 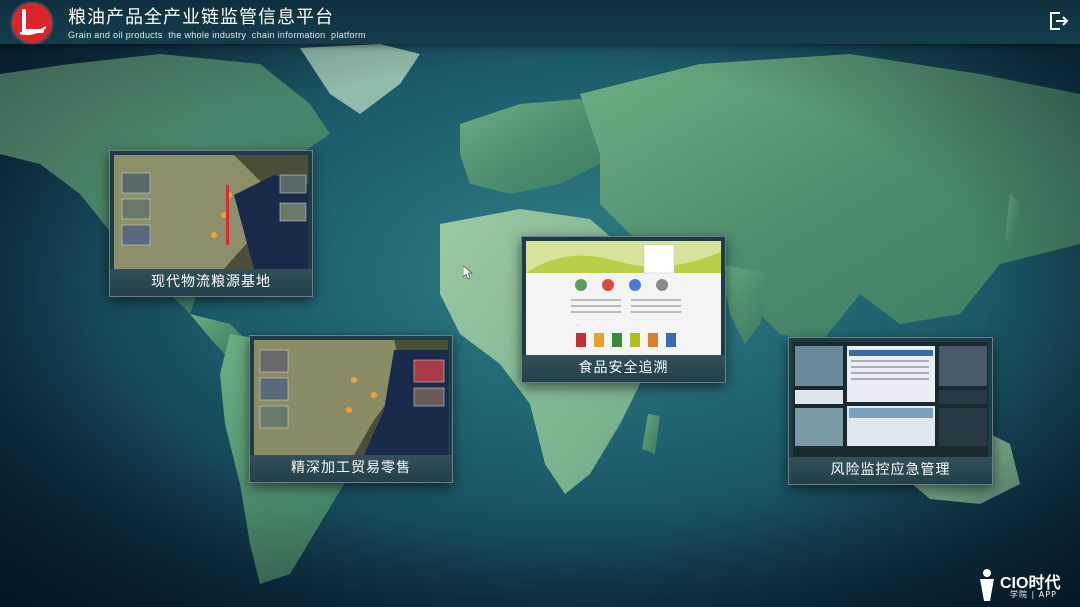 I want to click on card-food-safety-trace: 食品安全追溯, so click(x=623, y=309).